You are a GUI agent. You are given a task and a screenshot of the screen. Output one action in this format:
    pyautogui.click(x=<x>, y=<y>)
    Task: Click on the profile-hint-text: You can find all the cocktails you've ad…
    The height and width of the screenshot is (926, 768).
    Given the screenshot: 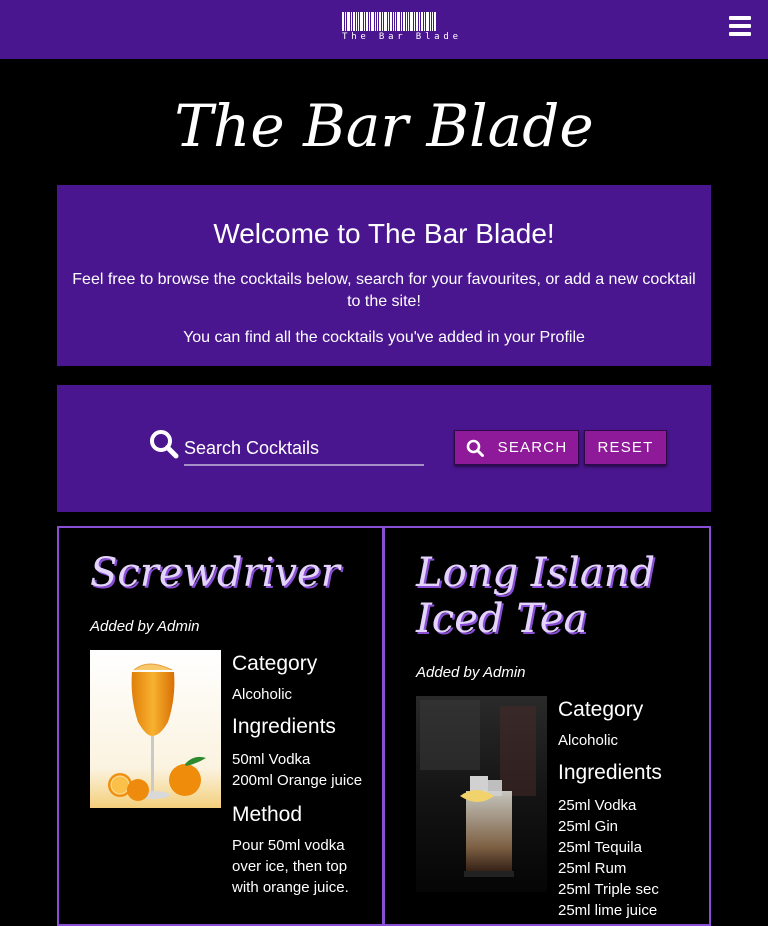 What is the action you would take?
    pyautogui.click(x=384, y=337)
    